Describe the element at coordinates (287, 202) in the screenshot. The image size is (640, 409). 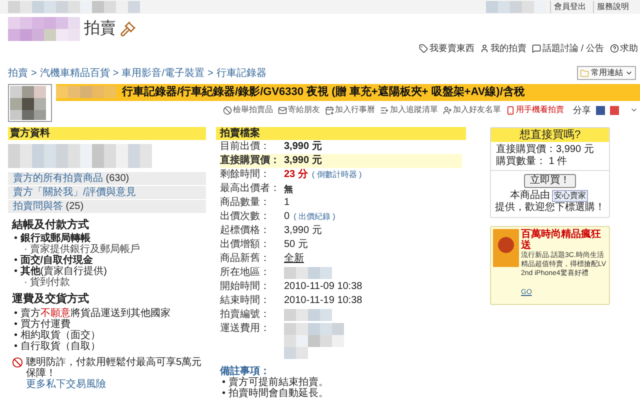
I see `field-value: 1` at that location.